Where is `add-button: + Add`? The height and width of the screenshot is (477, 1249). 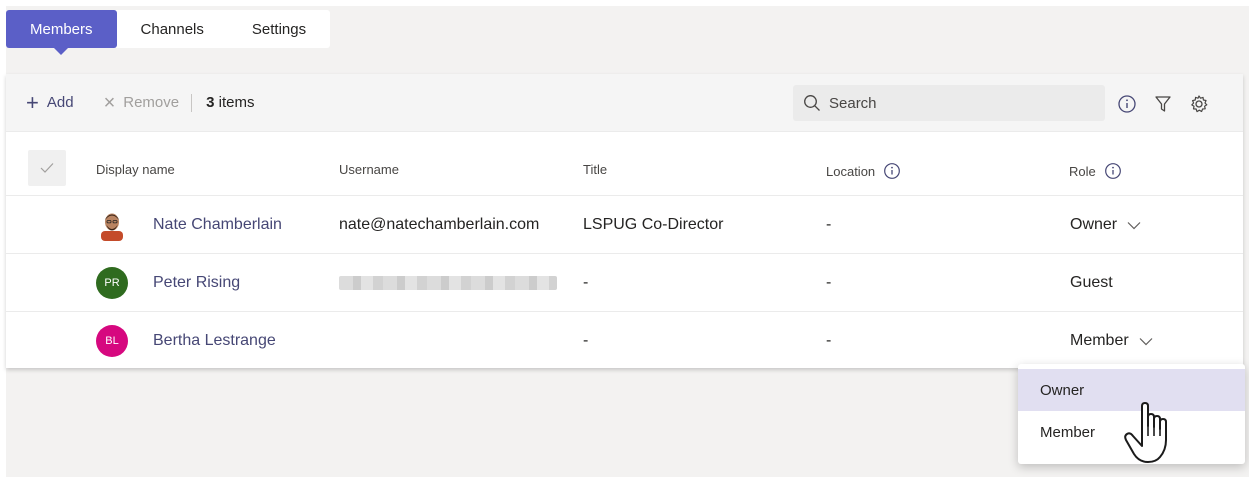
add-button: + Add is located at coordinates (50, 102).